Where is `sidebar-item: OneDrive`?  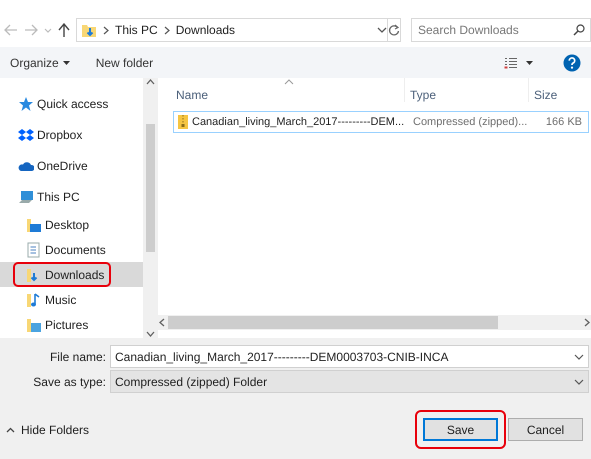
sidebar-item: OneDrive is located at coordinates (71, 165).